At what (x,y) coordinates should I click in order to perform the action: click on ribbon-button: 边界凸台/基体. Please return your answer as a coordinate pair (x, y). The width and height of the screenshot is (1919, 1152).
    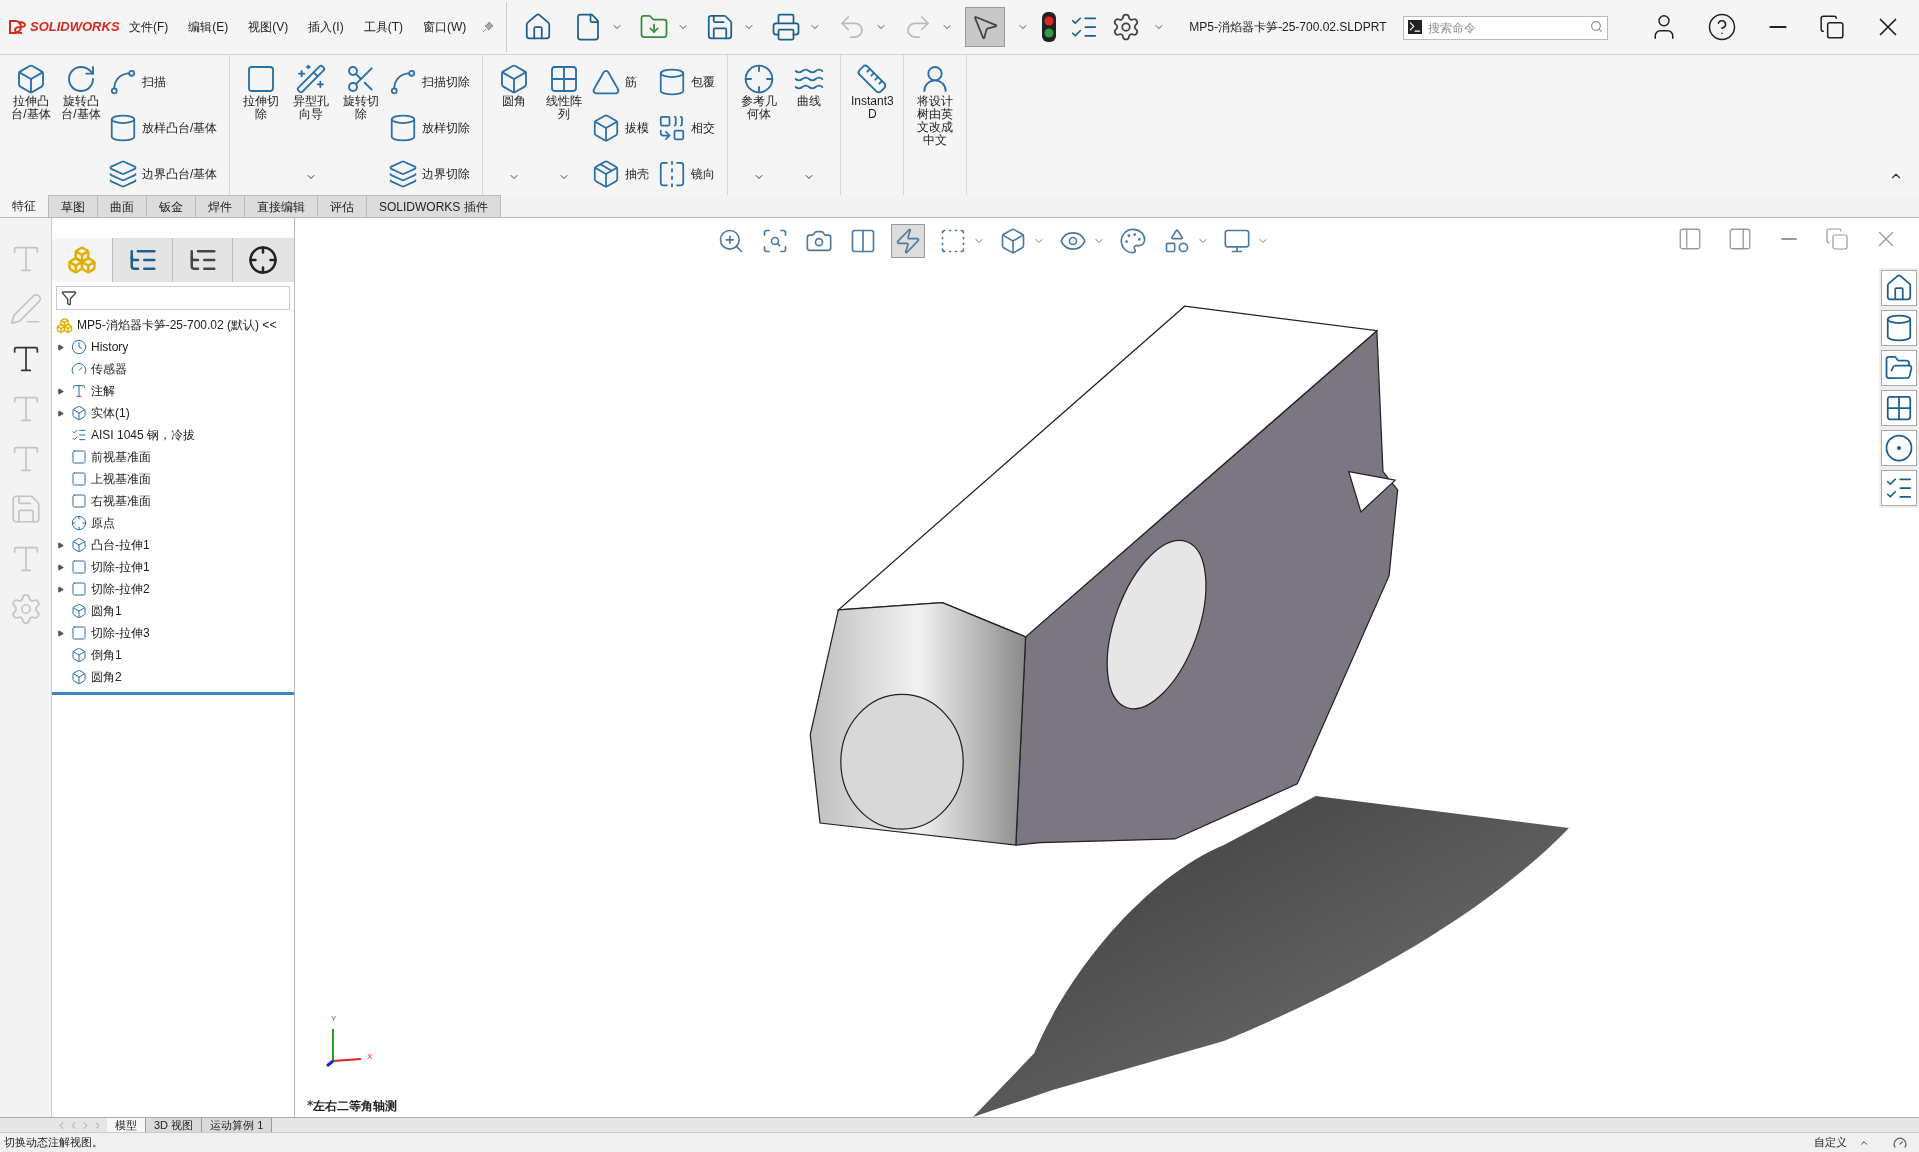
    Looking at the image, I should click on (165, 174).